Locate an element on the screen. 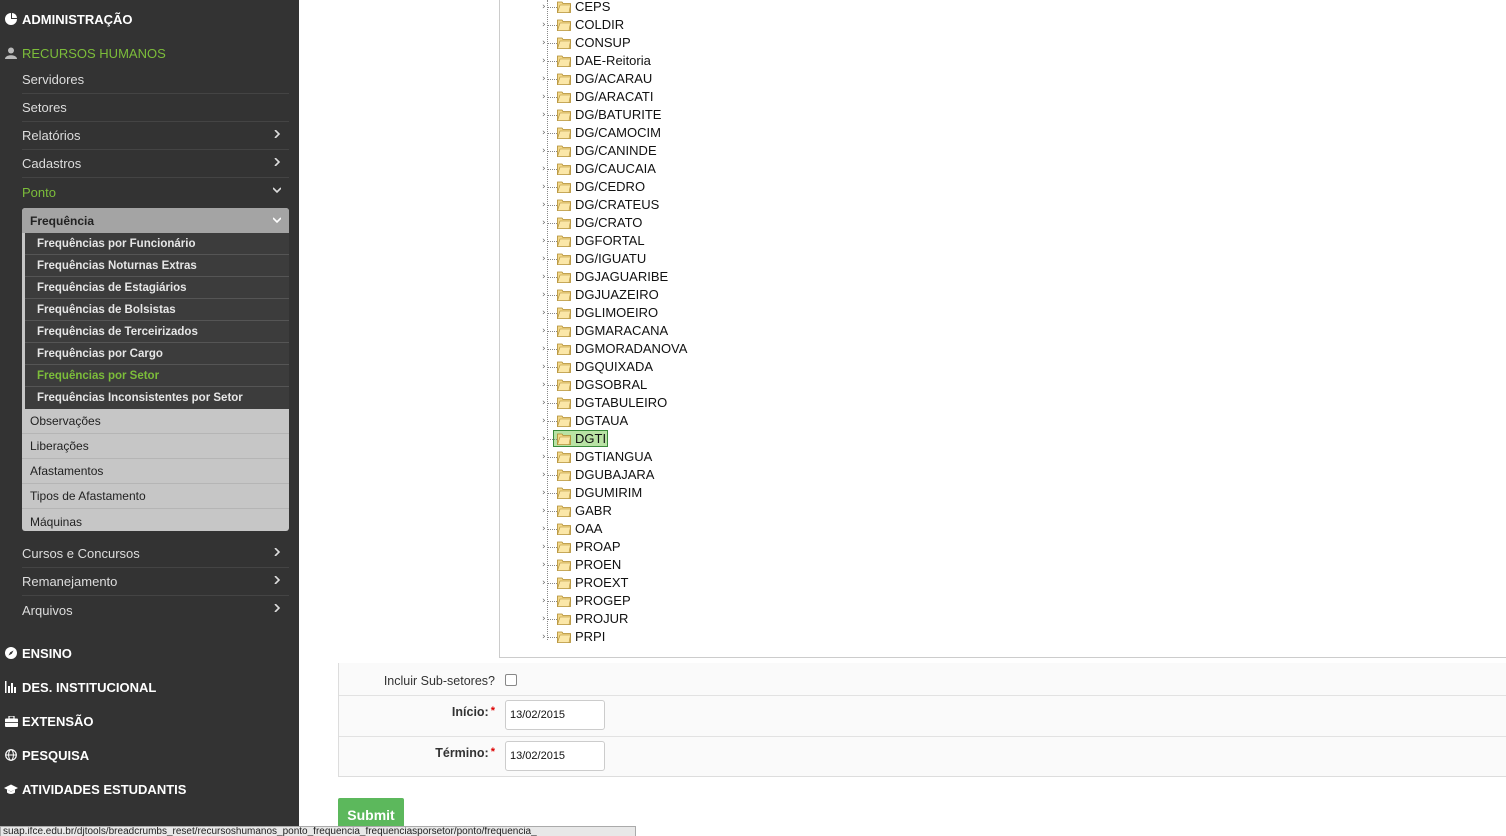 This screenshot has height=836, width=1506. menu-administracao: ADMINISTRAÇÃO is located at coordinates (149, 19).